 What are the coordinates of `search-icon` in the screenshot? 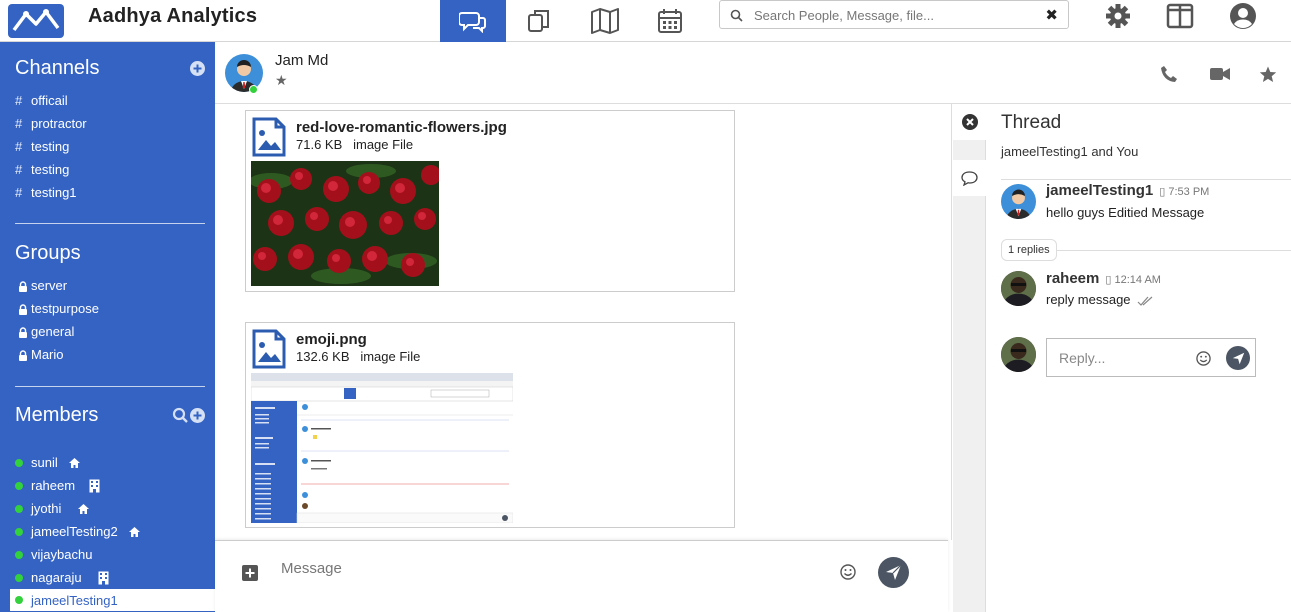 It's located at (736, 15).